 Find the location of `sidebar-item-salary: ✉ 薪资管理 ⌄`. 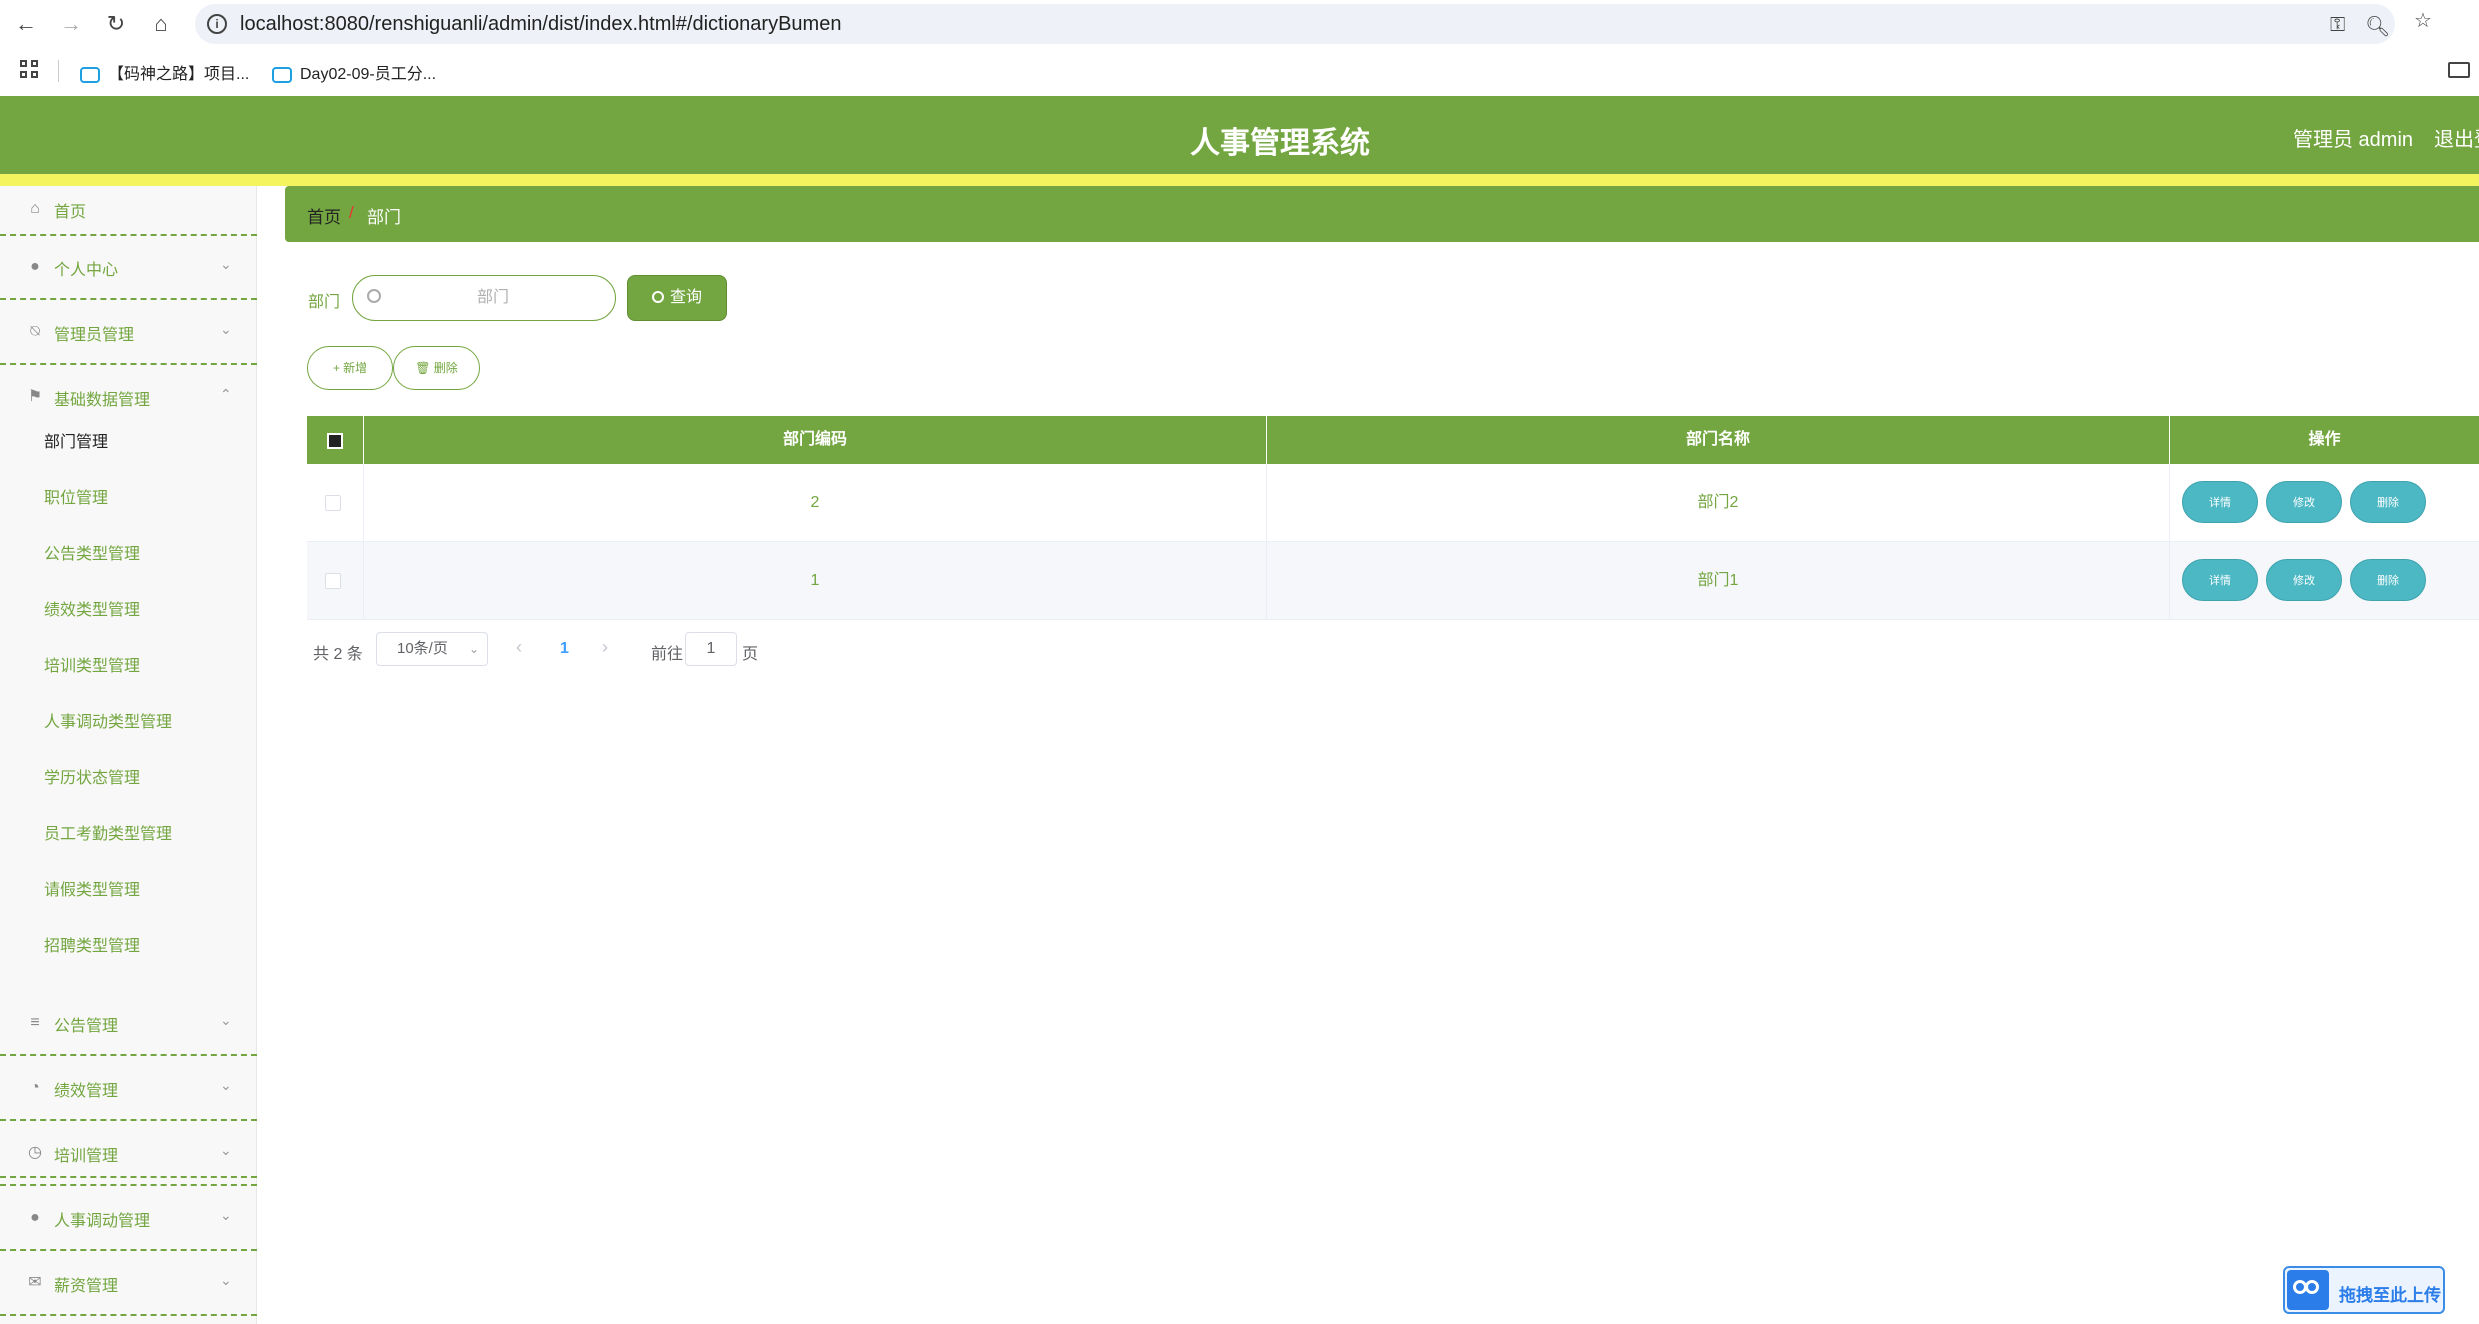

sidebar-item-salary: ✉ 薪资管理 ⌄ is located at coordinates (128, 1284).